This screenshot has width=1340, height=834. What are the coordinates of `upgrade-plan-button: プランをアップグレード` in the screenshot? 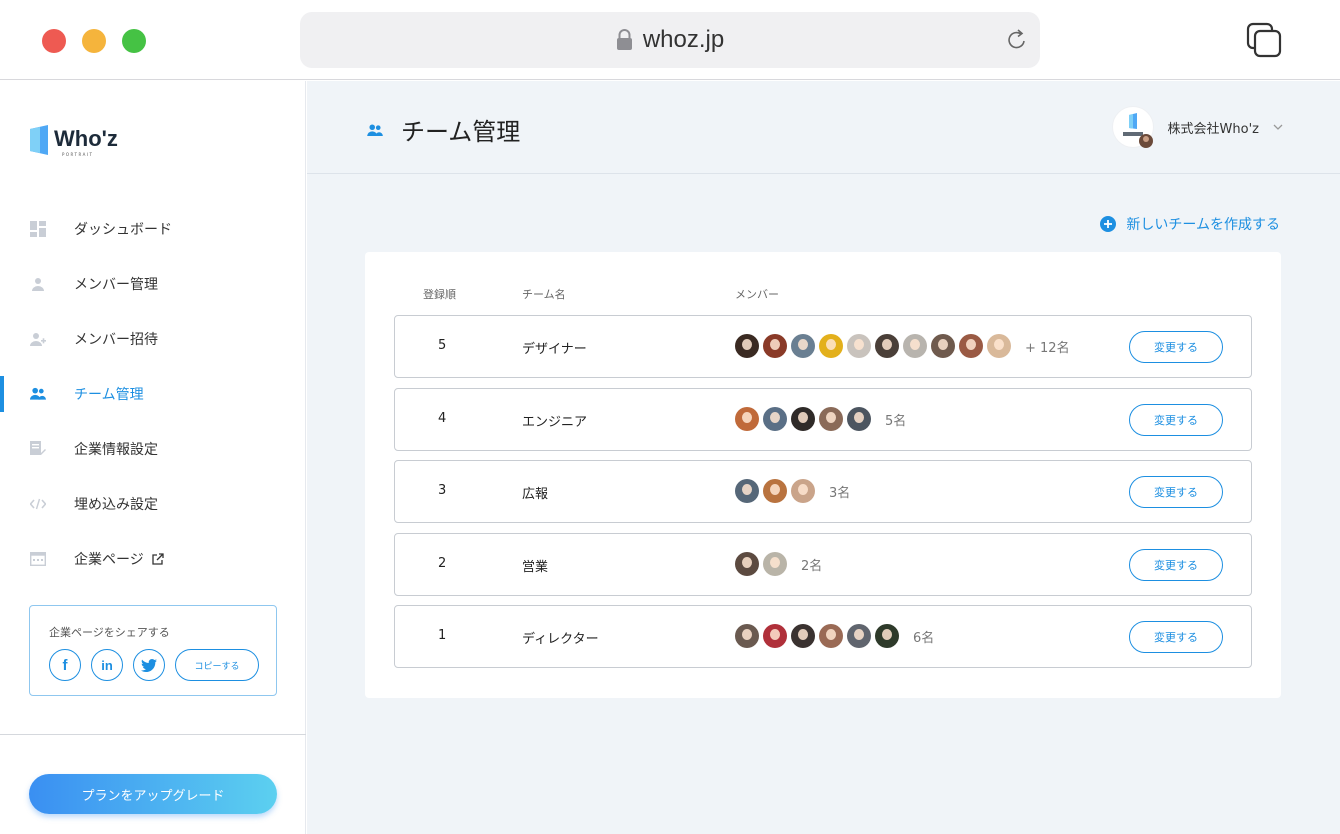 It's located at (153, 794).